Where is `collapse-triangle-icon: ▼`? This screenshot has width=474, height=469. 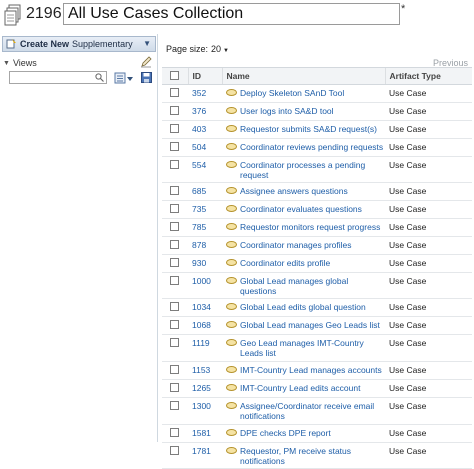
collapse-triangle-icon: ▼ is located at coordinates (6, 63).